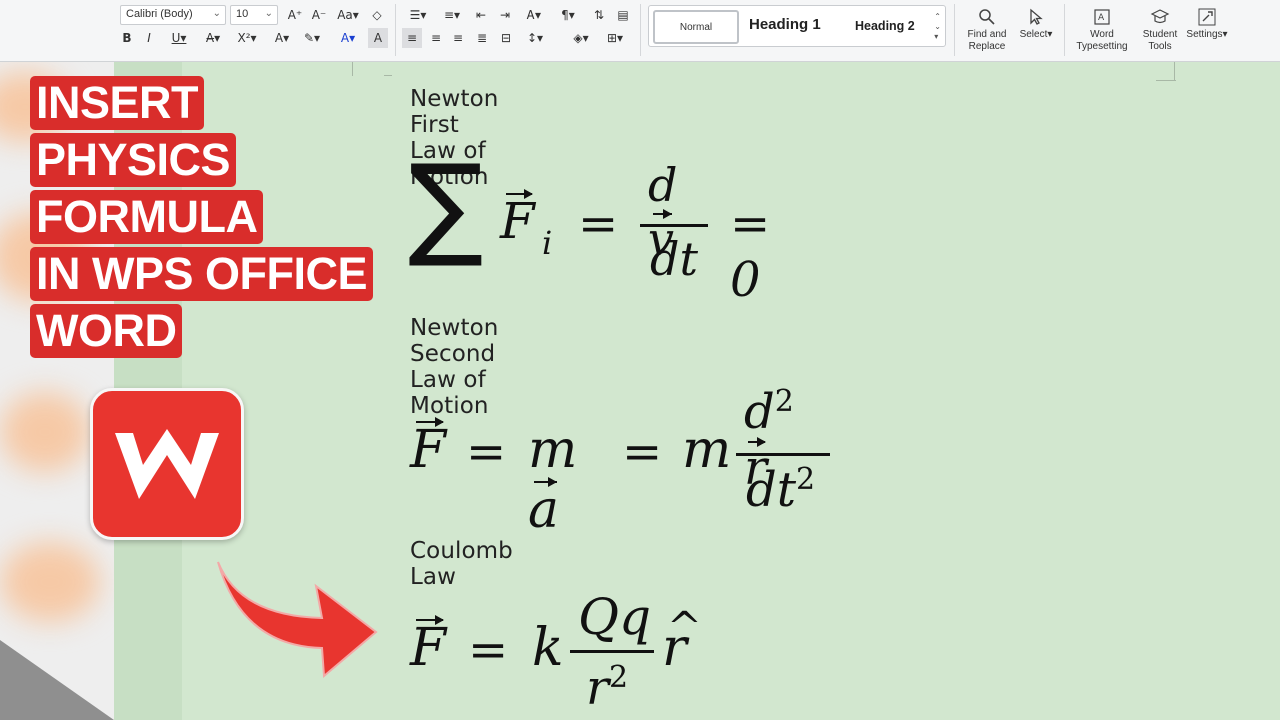  I want to click on graduation-cap-icon, so click(1160, 16).